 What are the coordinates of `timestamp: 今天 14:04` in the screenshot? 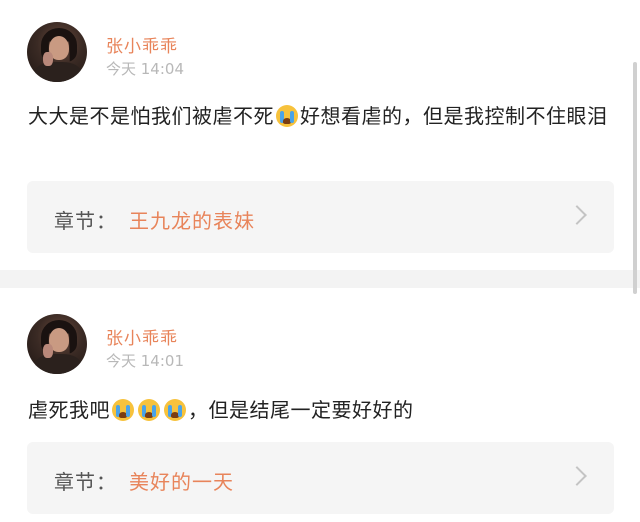 It's located at (145, 69).